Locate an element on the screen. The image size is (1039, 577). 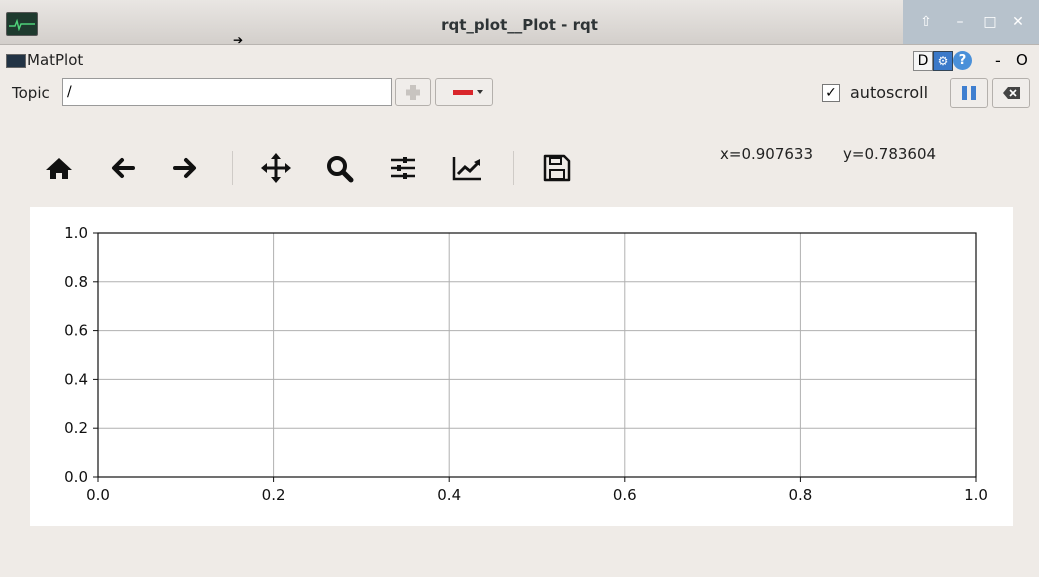
add-topic-button is located at coordinates (413, 92).